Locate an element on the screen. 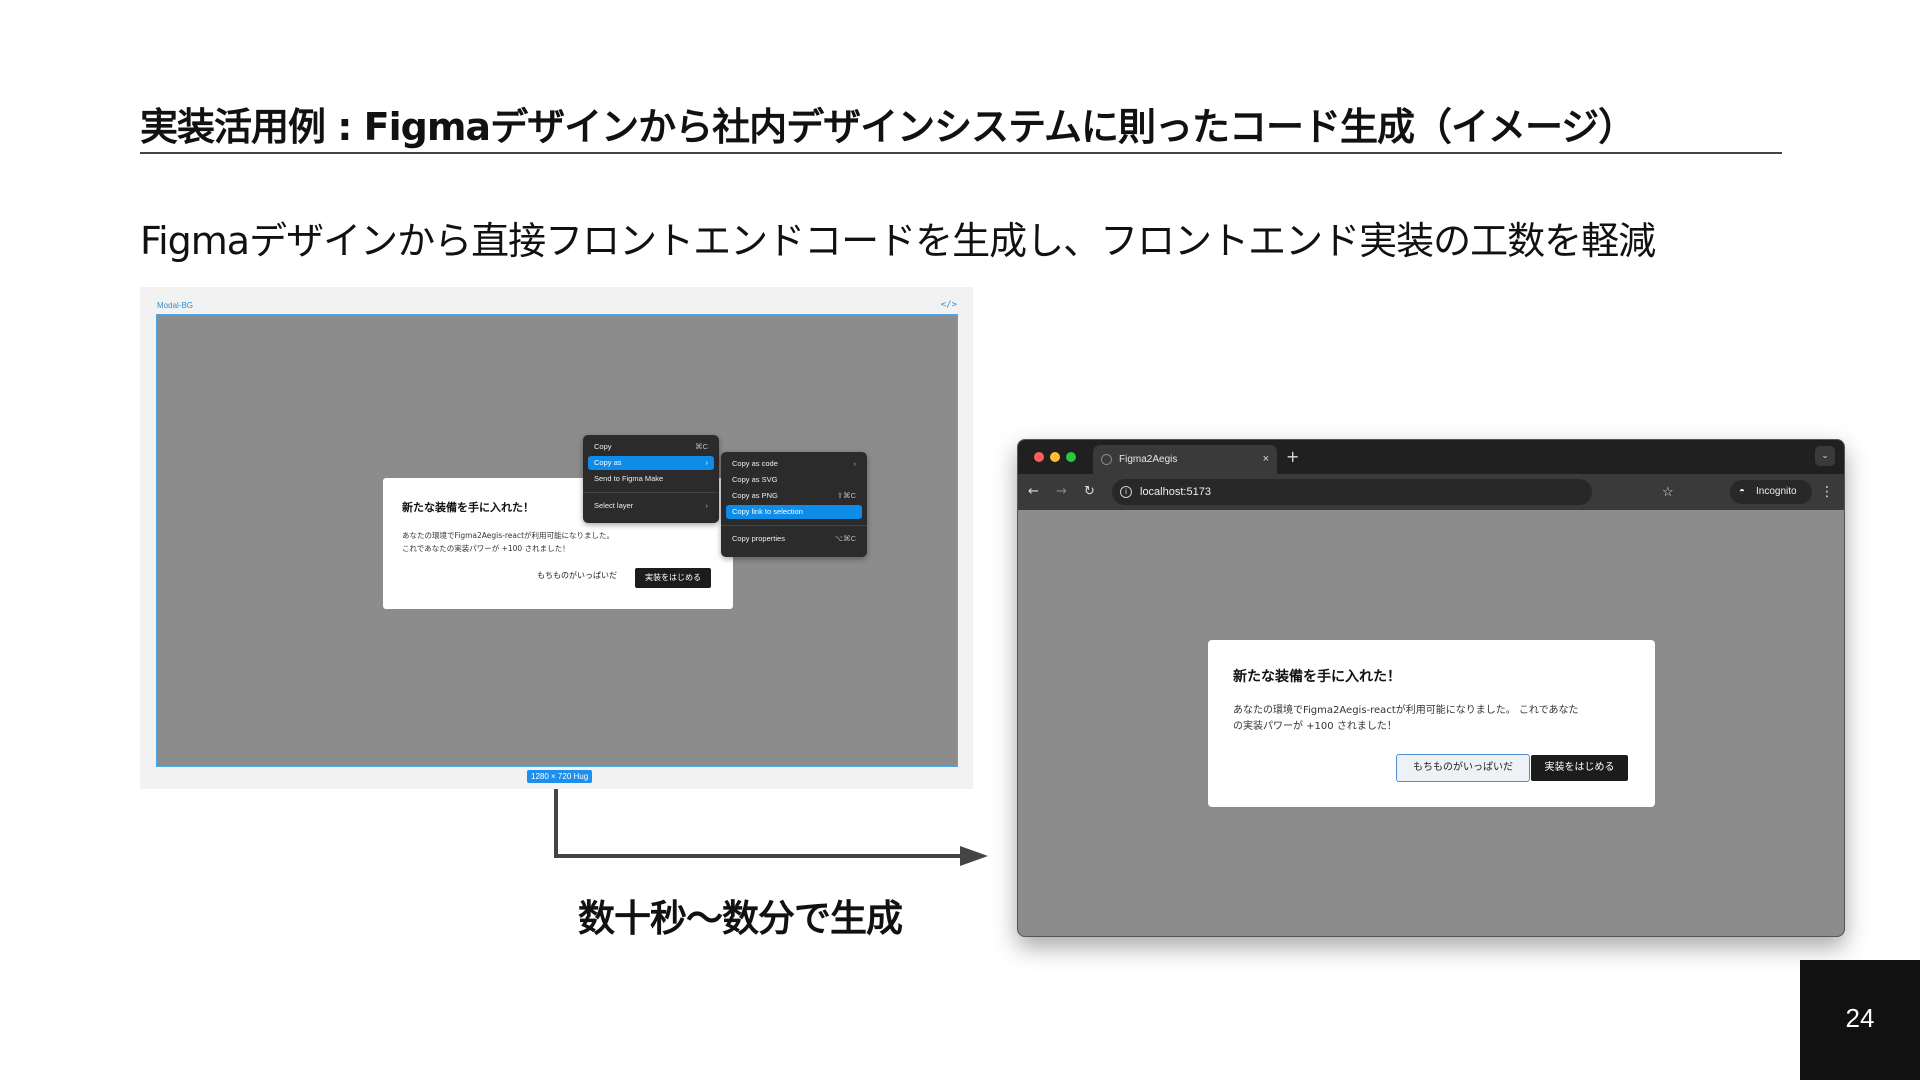  modal-primary-button: 実装をはじめる is located at coordinates (1579, 768).